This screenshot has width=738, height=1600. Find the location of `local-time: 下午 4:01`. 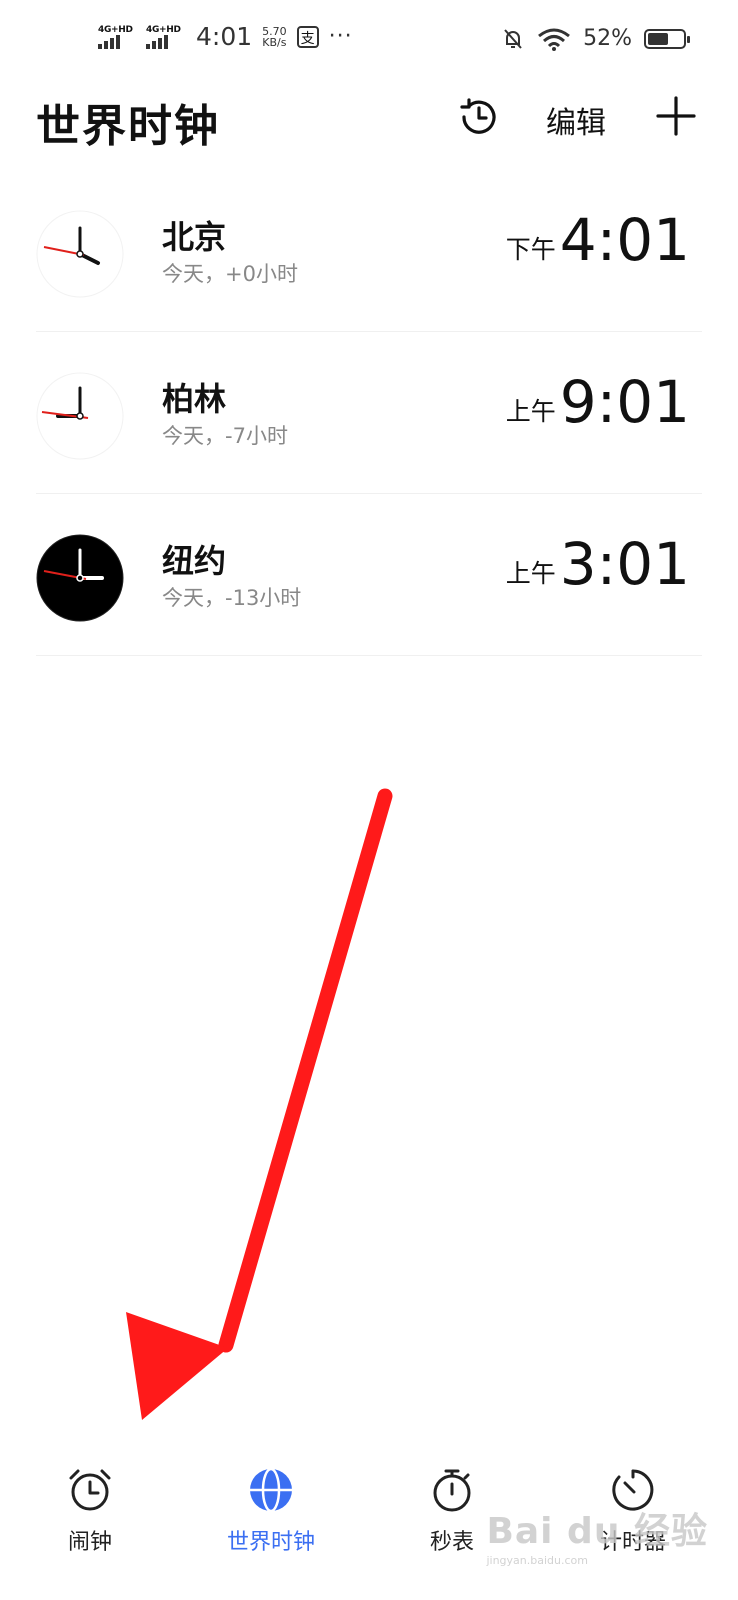

local-time: 下午 4:01 is located at coordinates (598, 240).